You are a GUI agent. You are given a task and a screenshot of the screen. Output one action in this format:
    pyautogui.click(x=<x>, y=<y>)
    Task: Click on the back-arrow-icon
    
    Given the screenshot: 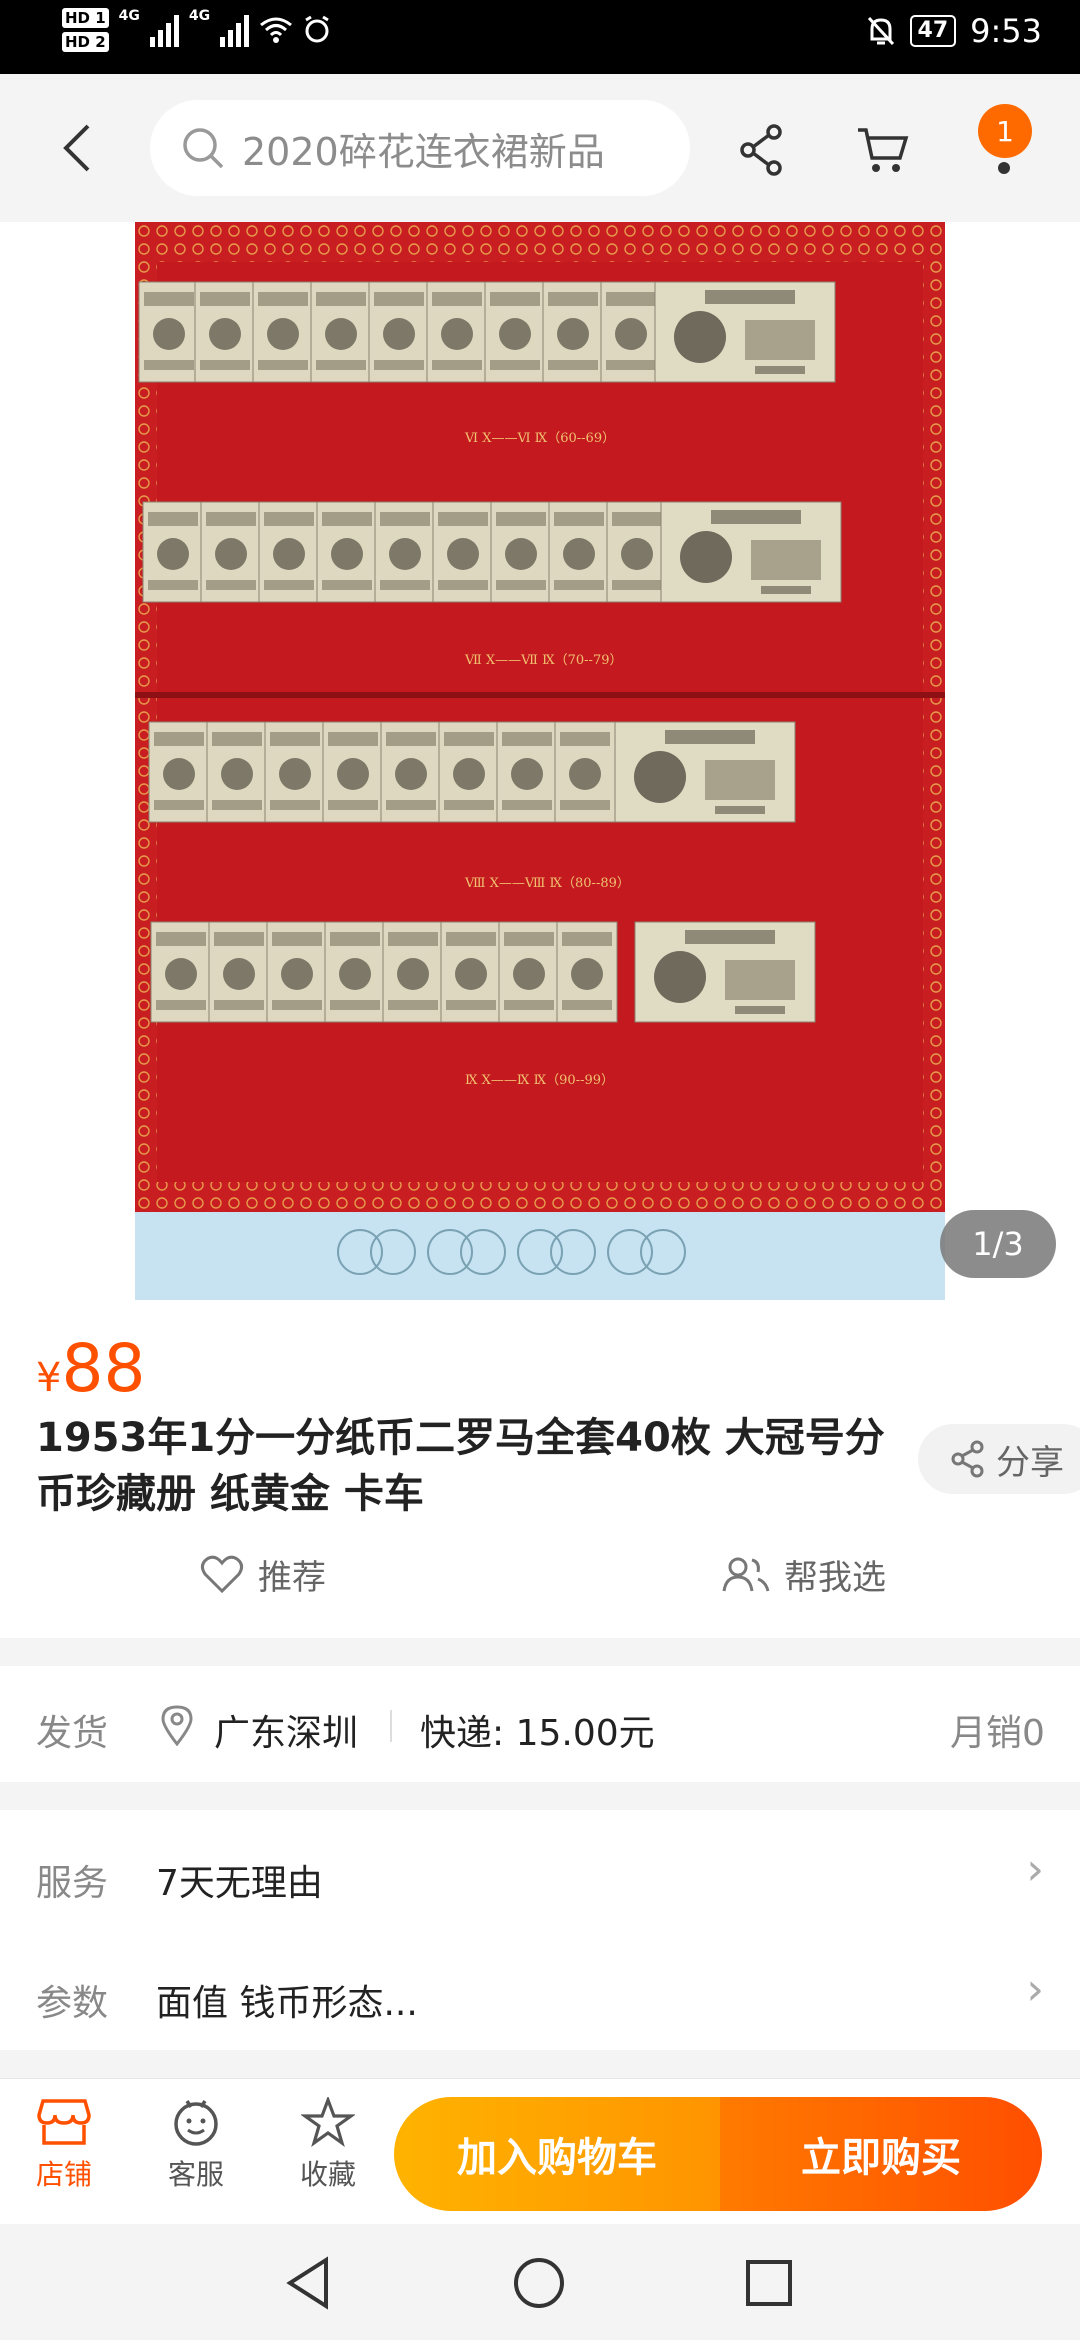 What is the action you would take?
    pyautogui.click(x=78, y=148)
    